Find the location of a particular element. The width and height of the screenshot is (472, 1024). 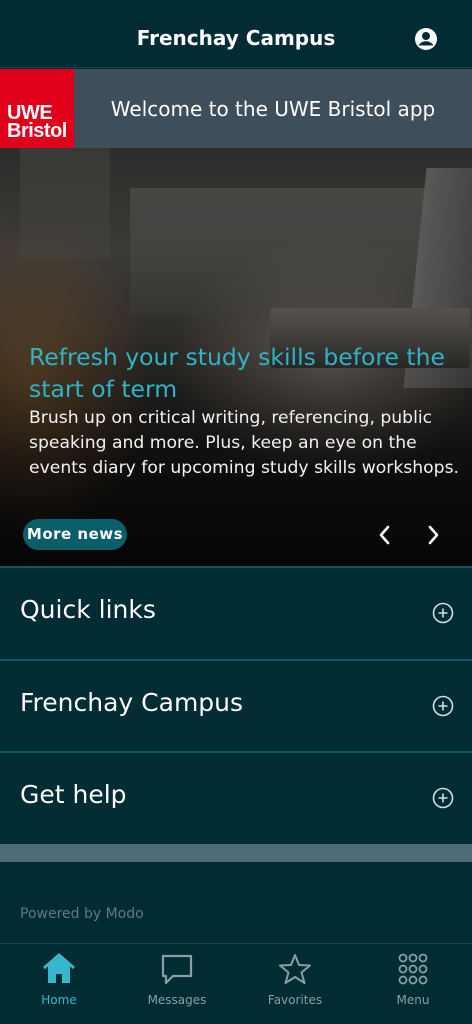

section-label: Quick links is located at coordinates (88, 609).